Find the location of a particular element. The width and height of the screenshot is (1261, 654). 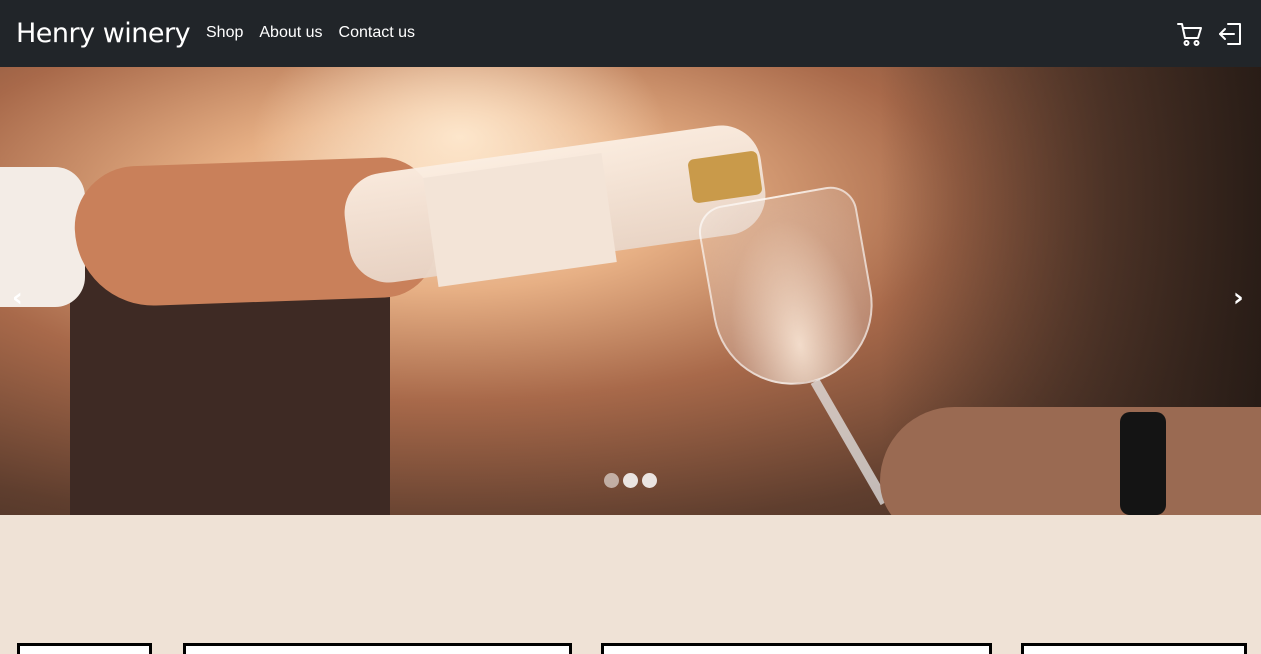

nav-links: Shop About us Contact us is located at coordinates (310, 33).